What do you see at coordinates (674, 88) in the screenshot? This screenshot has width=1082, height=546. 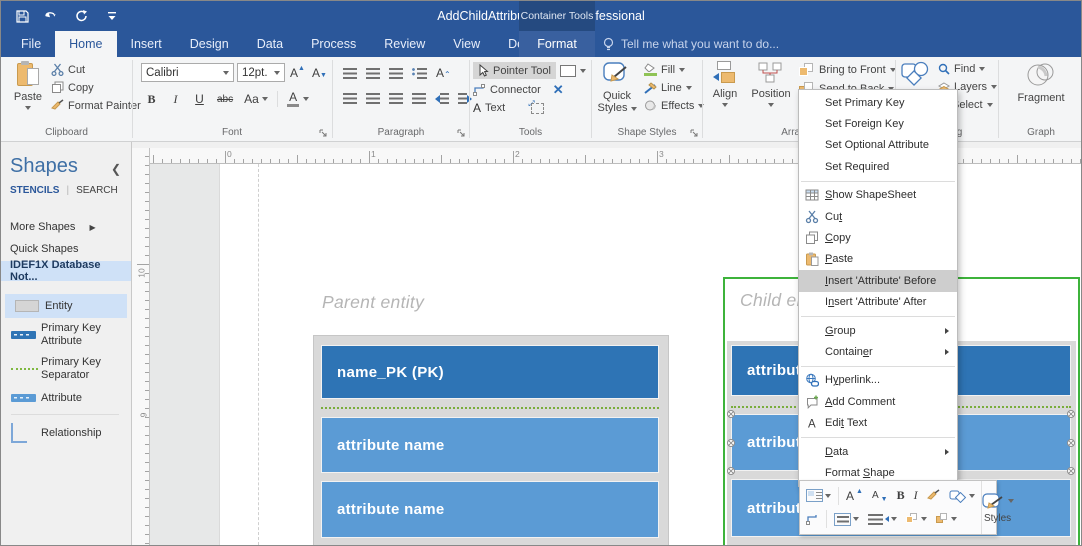 I see `line-button: Line` at bounding box center [674, 88].